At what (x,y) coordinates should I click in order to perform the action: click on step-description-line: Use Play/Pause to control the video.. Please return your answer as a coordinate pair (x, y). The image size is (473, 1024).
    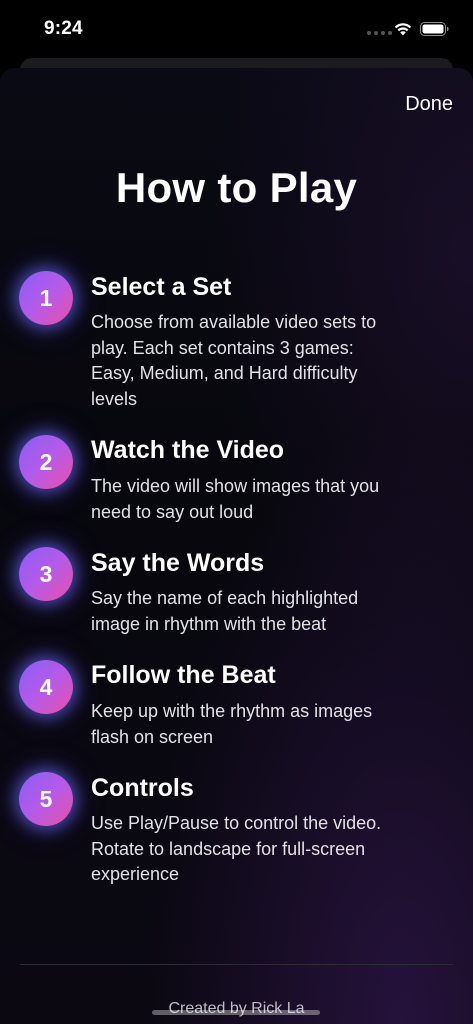
    Looking at the image, I should click on (236, 823).